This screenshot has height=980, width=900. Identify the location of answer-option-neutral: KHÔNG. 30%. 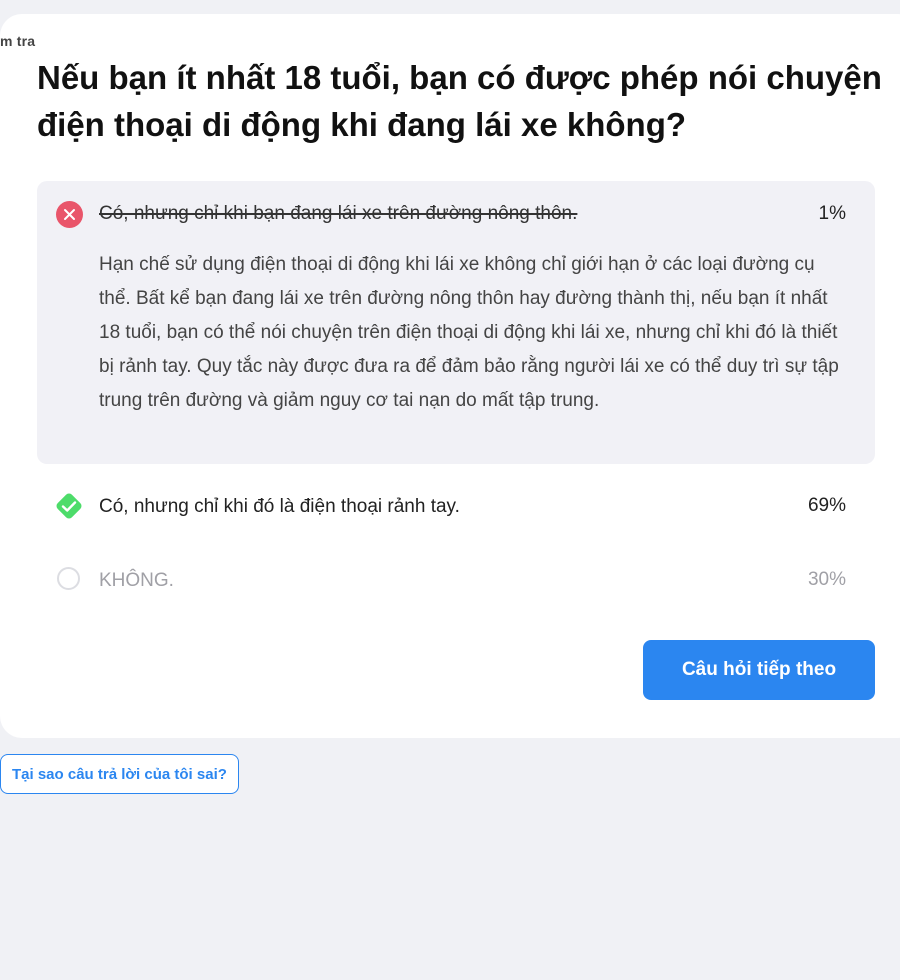
(456, 581).